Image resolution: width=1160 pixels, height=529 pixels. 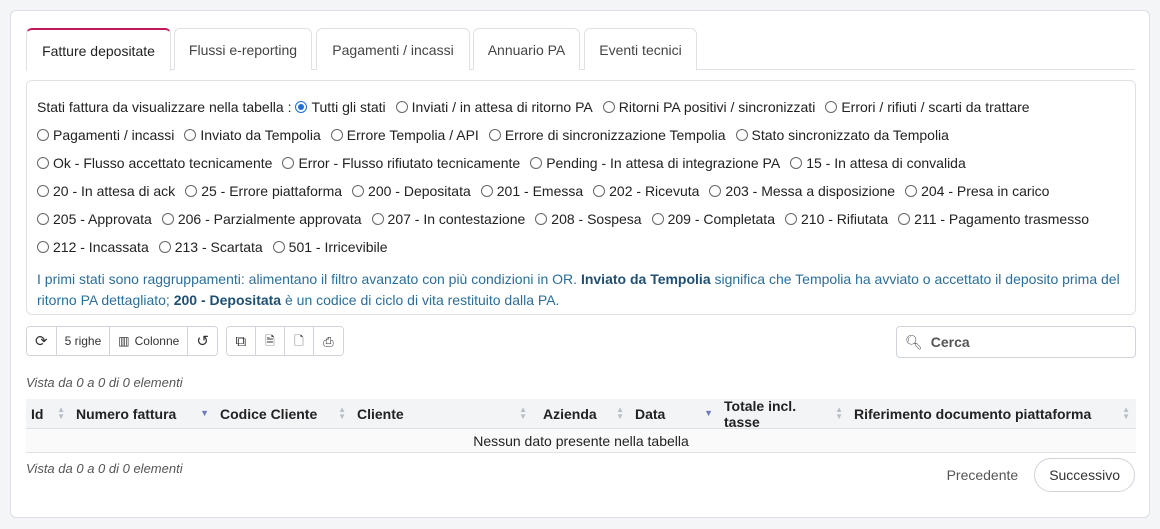 What do you see at coordinates (494, 107) in the screenshot?
I see `status-radio-option: Inviati / in attesa di ritorno PA` at bounding box center [494, 107].